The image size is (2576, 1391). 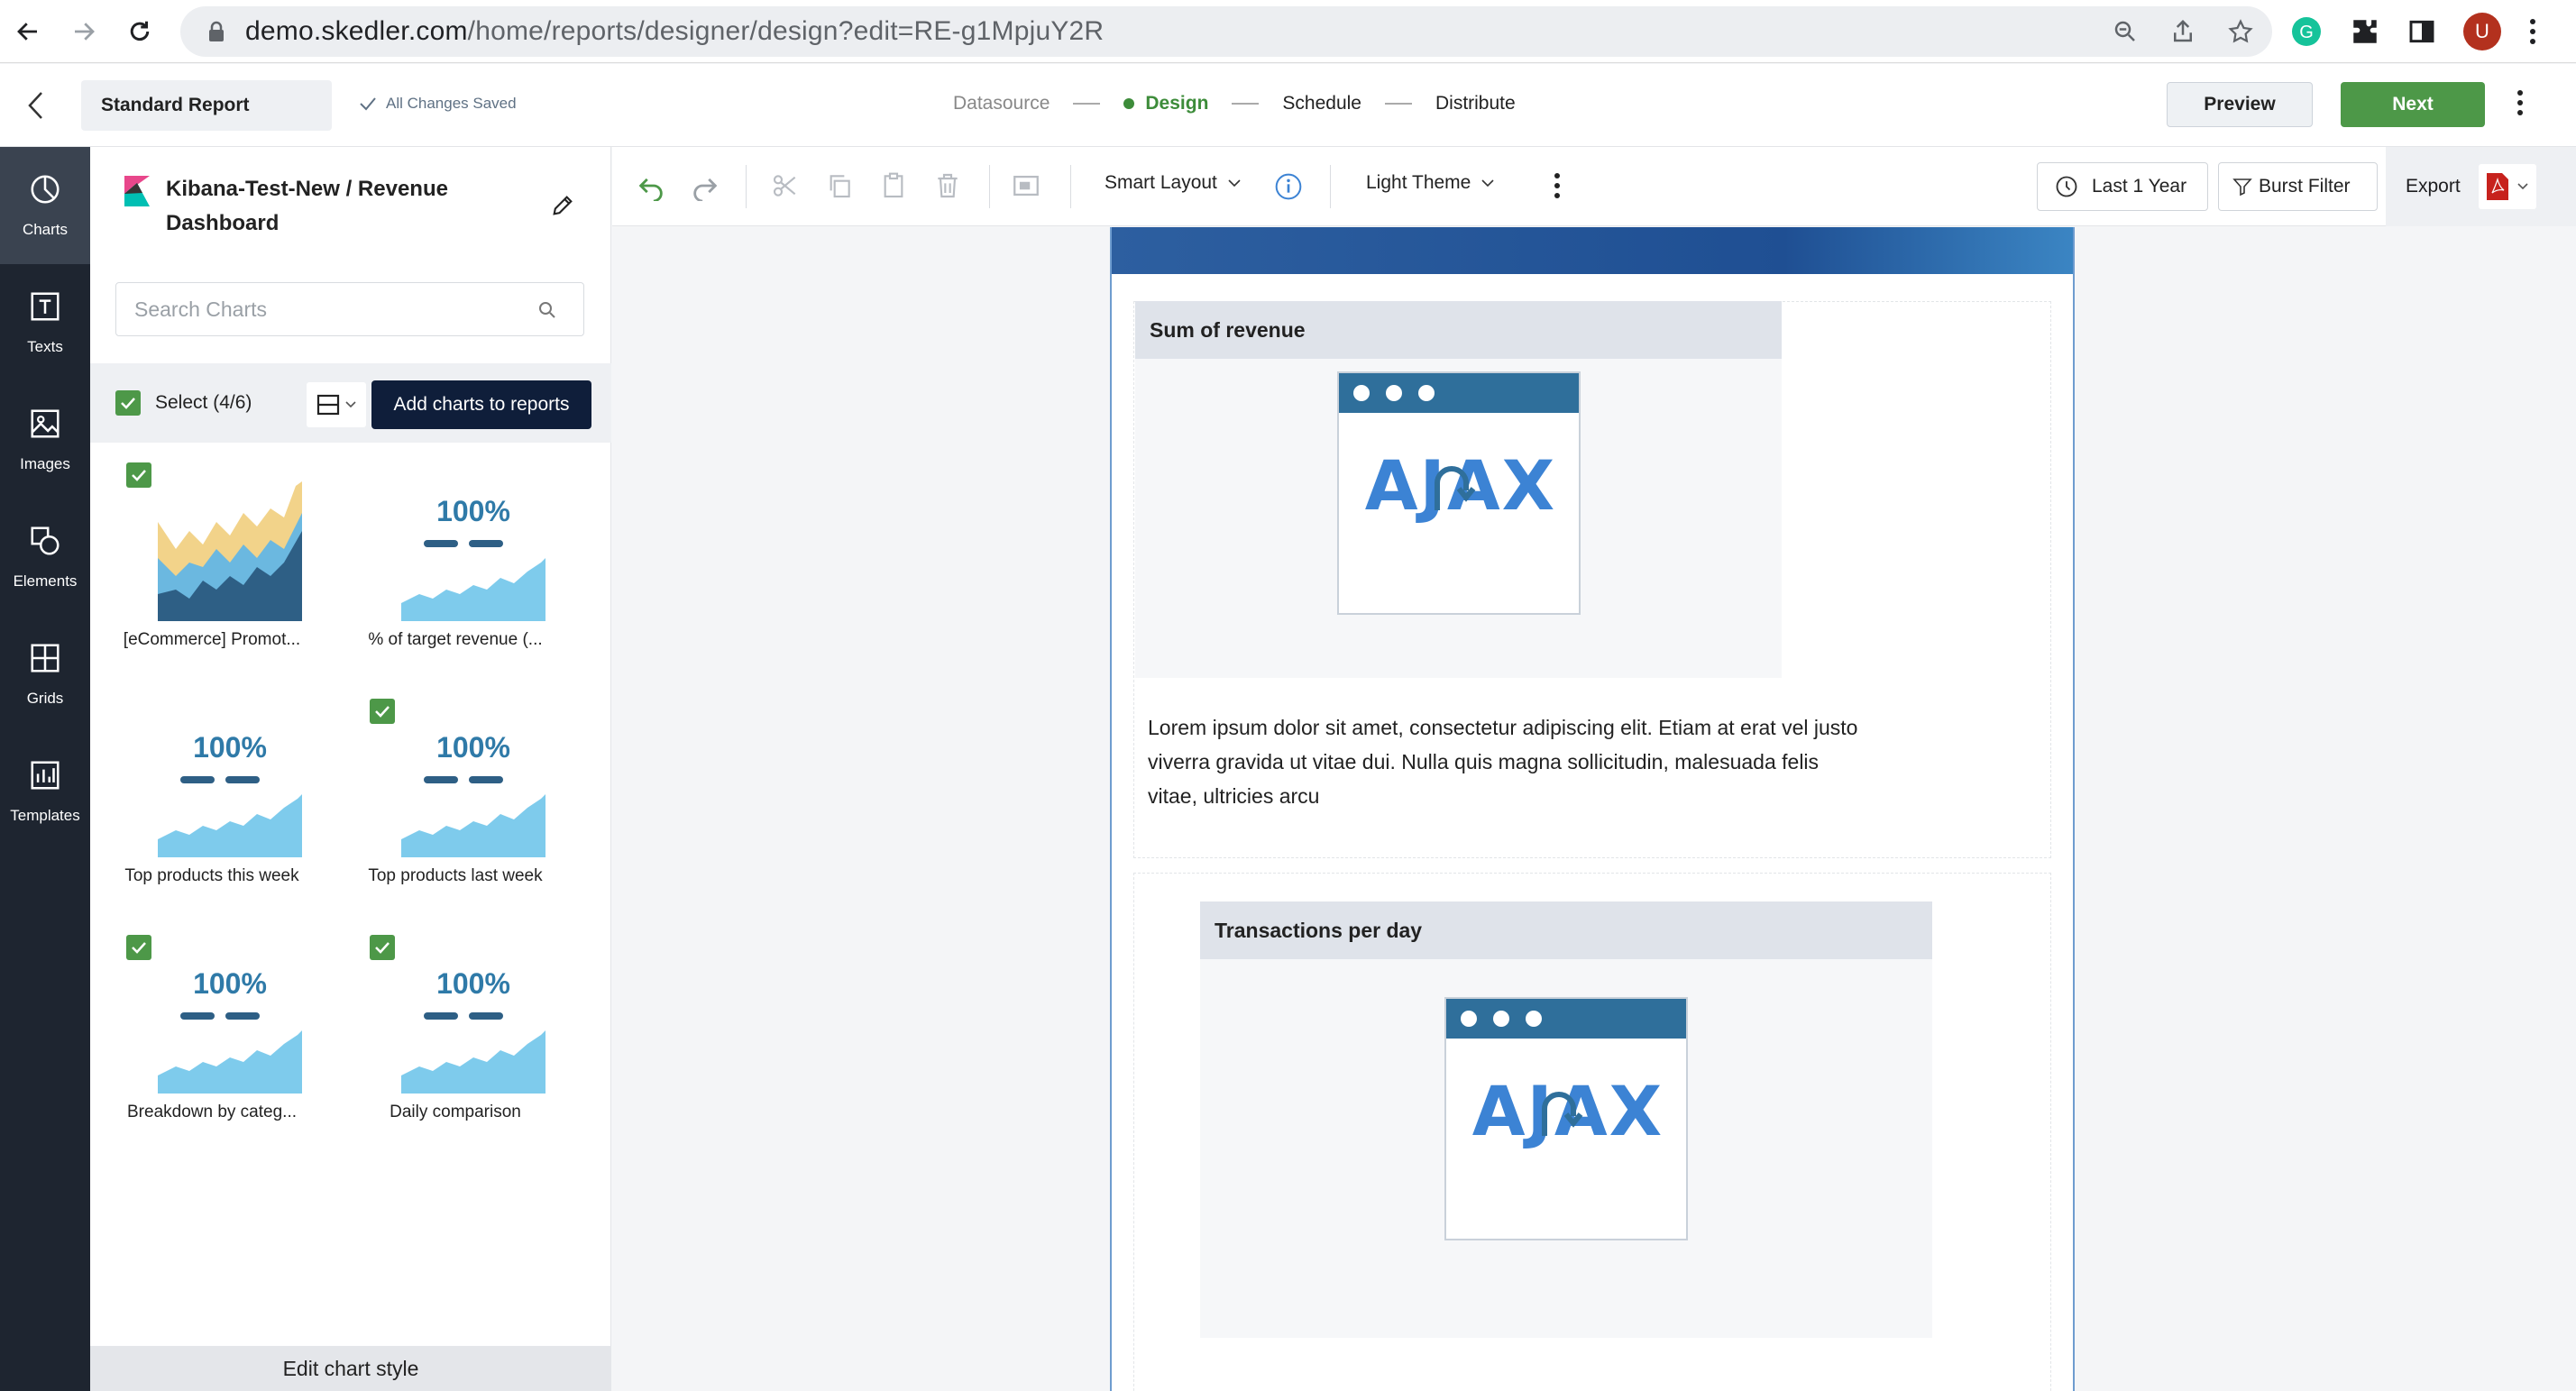 I want to click on filter-icon, so click(x=2242, y=187).